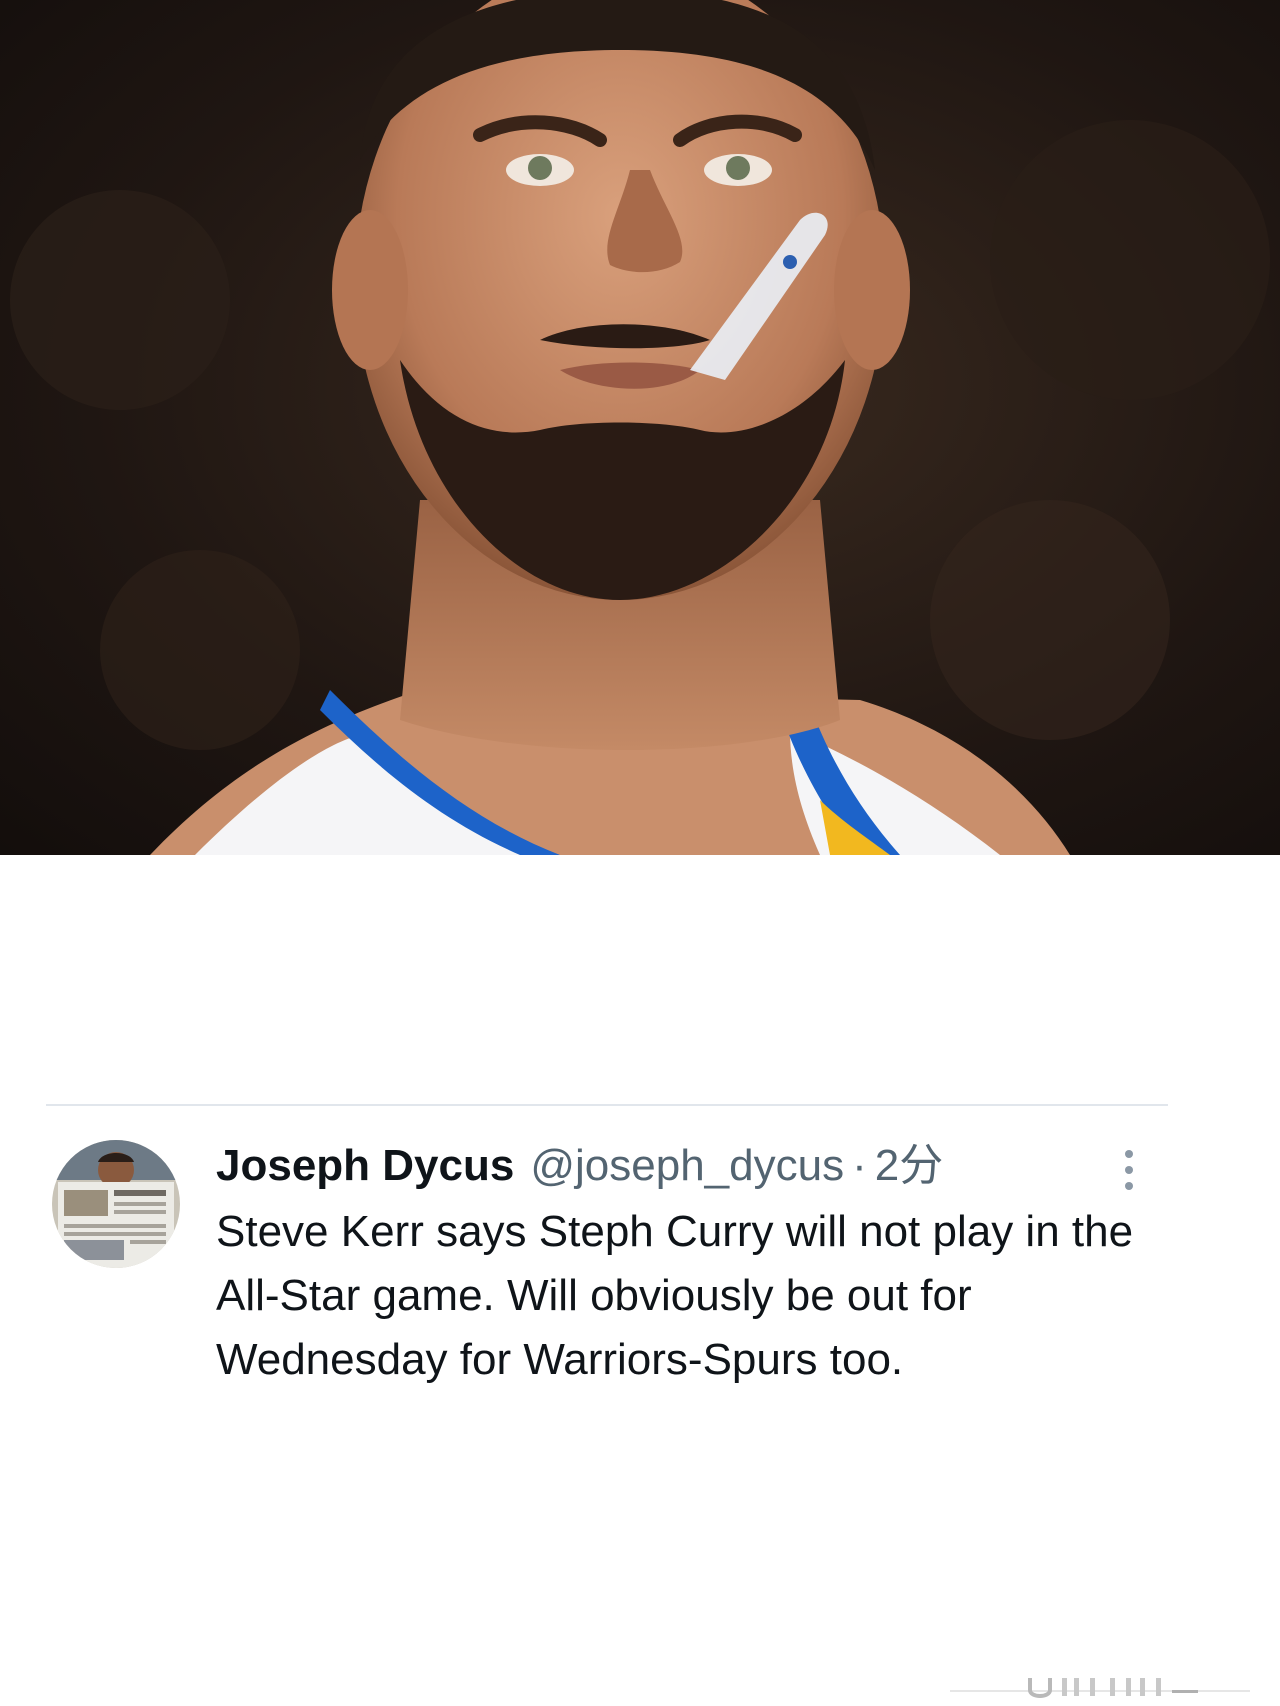 The width and height of the screenshot is (1280, 1706). Describe the element at coordinates (1129, 1154) in the screenshot. I see `more-vertical-icon` at that location.